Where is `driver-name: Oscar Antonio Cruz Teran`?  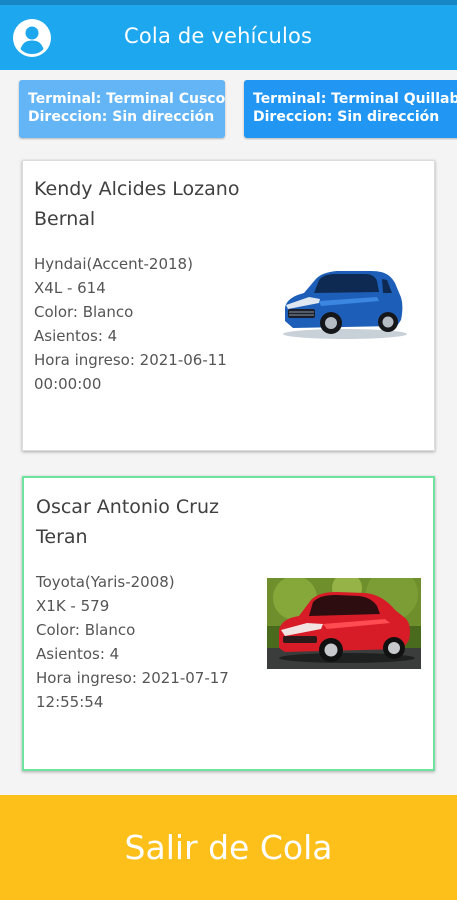 driver-name: Oscar Antonio Cruz Teran is located at coordinates (127, 522).